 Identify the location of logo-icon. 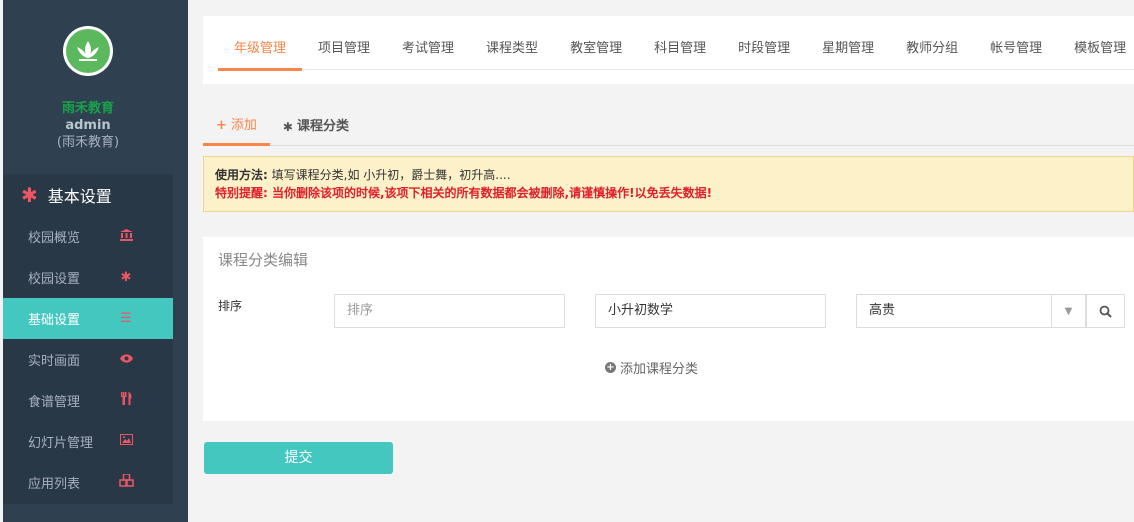
(88, 51).